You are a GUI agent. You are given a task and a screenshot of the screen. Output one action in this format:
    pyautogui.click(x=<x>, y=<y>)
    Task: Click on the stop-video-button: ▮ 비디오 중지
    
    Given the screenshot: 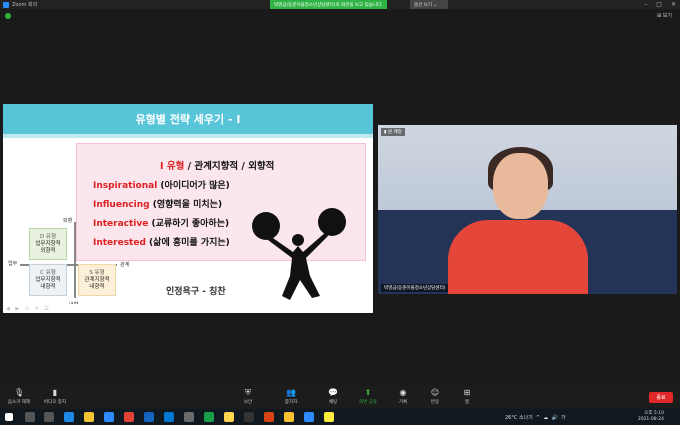 What is the action you would take?
    pyautogui.click(x=55, y=396)
    